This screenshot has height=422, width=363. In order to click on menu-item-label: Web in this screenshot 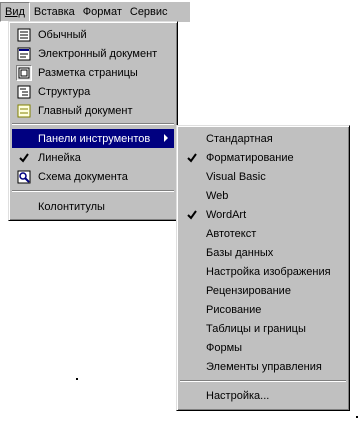, I will do `click(217, 195)`.